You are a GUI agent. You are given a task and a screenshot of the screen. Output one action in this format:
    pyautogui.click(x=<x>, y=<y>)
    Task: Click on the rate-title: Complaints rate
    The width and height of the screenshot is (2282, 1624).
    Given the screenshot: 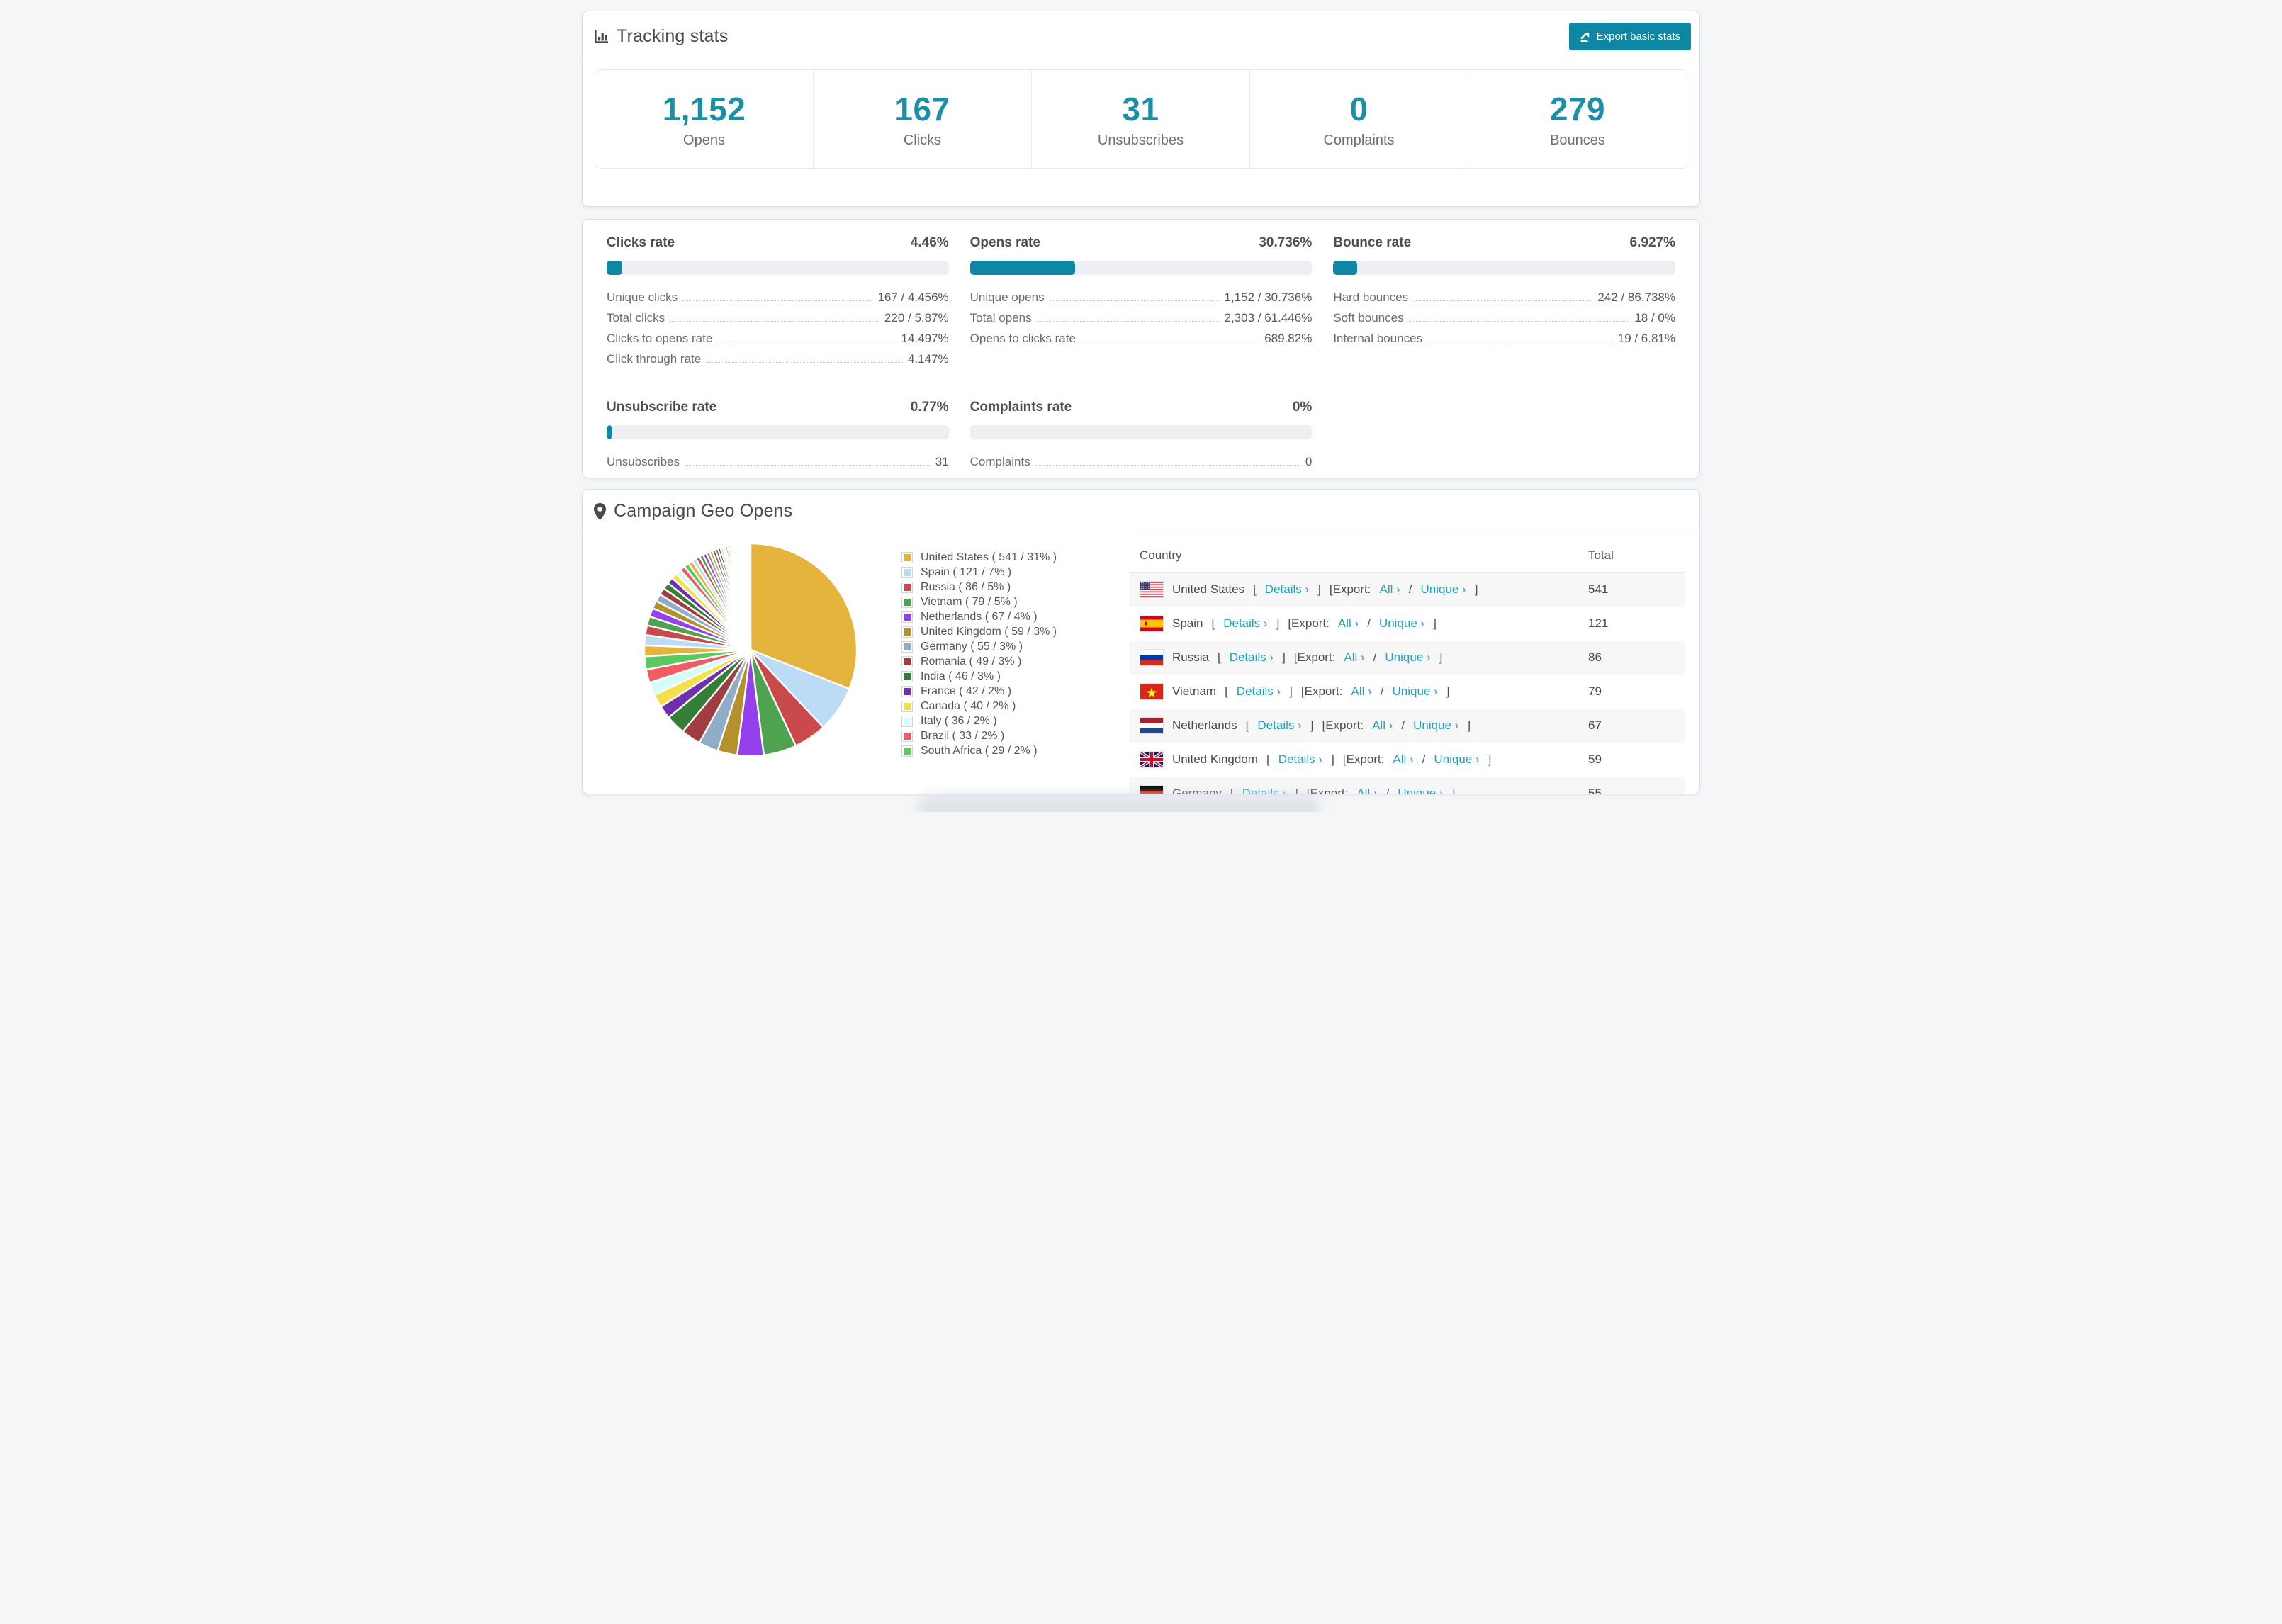 What is the action you would take?
    pyautogui.click(x=1020, y=407)
    